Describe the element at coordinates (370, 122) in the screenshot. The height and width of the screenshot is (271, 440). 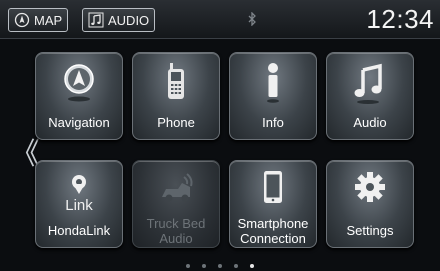
I see `tile-label: Audio` at that location.